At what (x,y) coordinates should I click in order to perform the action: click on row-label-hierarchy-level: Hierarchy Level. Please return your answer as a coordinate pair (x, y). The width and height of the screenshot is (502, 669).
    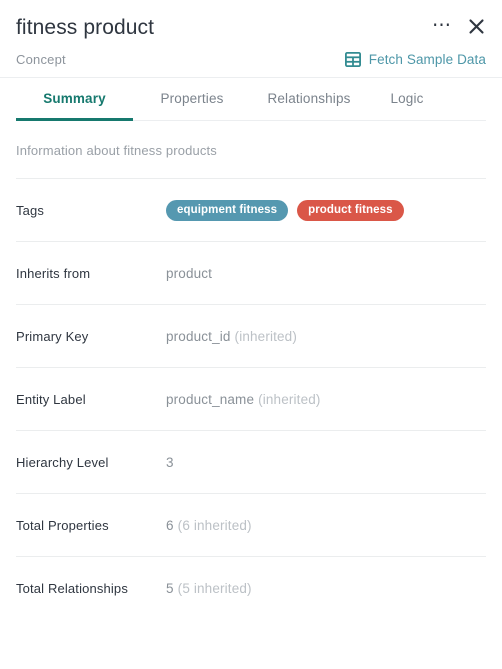
    Looking at the image, I should click on (62, 462).